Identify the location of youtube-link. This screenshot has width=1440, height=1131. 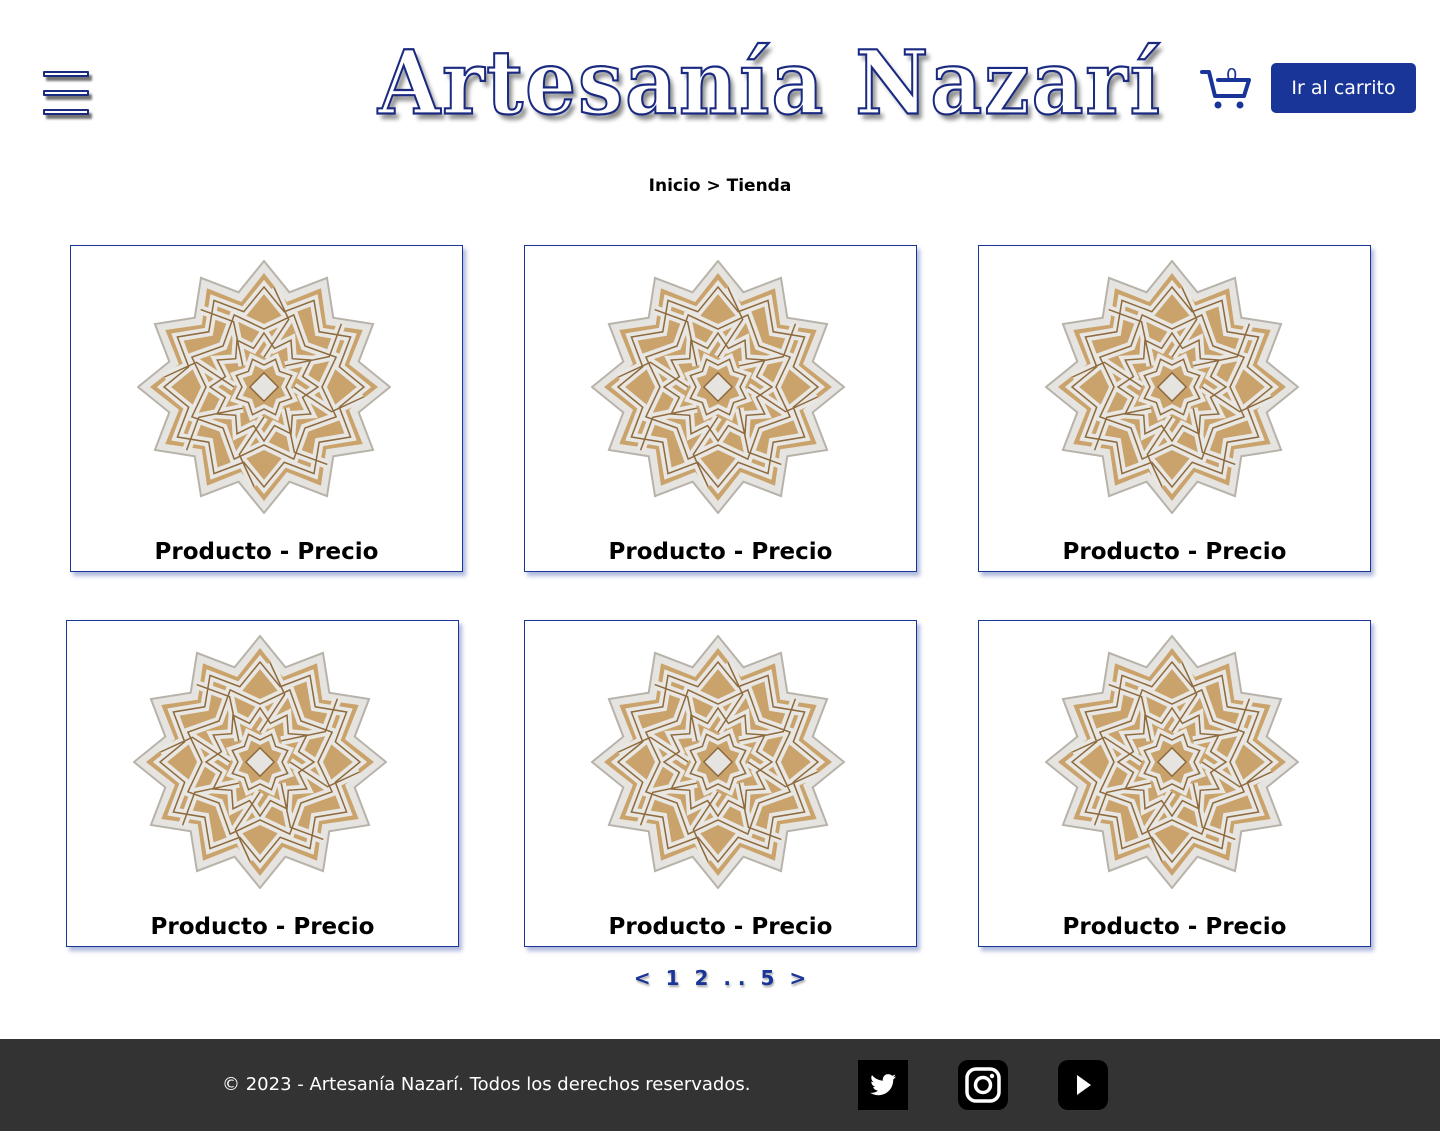
(1083, 1085).